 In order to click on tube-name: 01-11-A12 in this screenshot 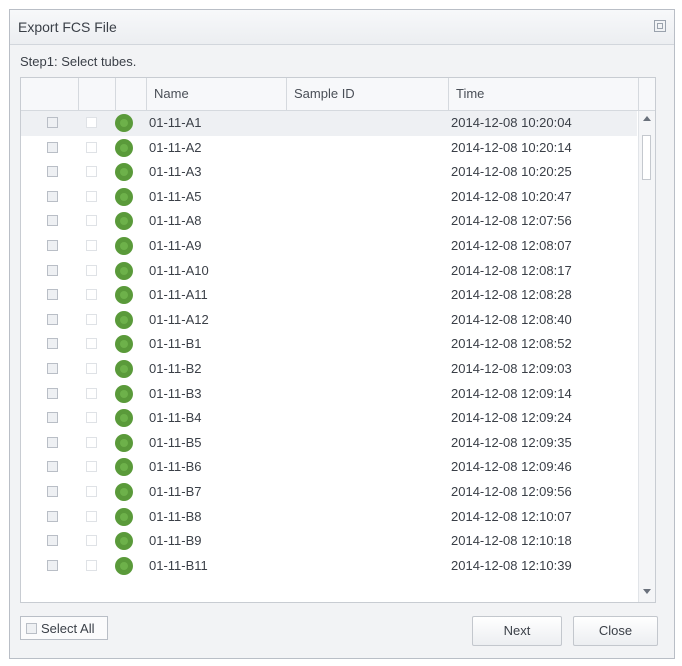, I will do `click(179, 319)`.